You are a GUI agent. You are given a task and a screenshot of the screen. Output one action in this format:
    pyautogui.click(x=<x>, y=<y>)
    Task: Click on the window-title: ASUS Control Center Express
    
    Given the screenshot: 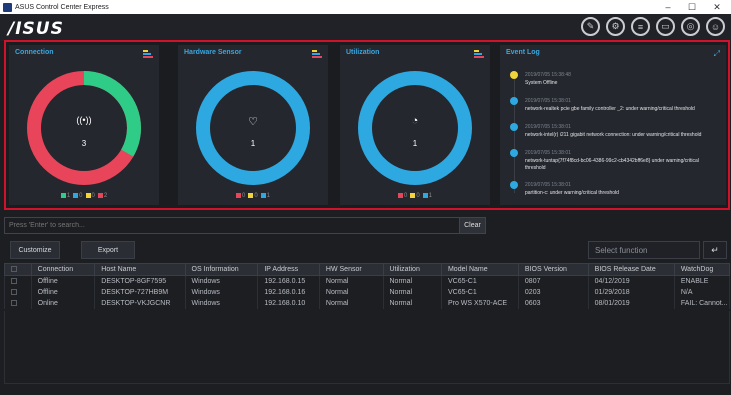 What is the action you would take?
    pyautogui.click(x=62, y=7)
    